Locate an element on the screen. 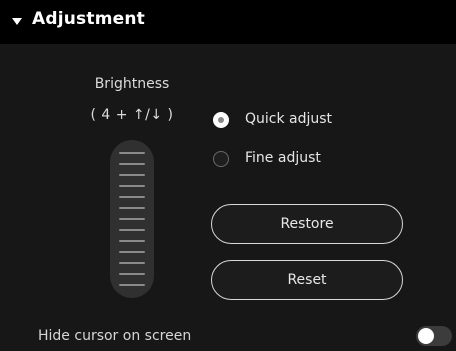 Image resolution: width=456 pixels, height=351 pixels. fine-adjust-radio is located at coordinates (221, 159).